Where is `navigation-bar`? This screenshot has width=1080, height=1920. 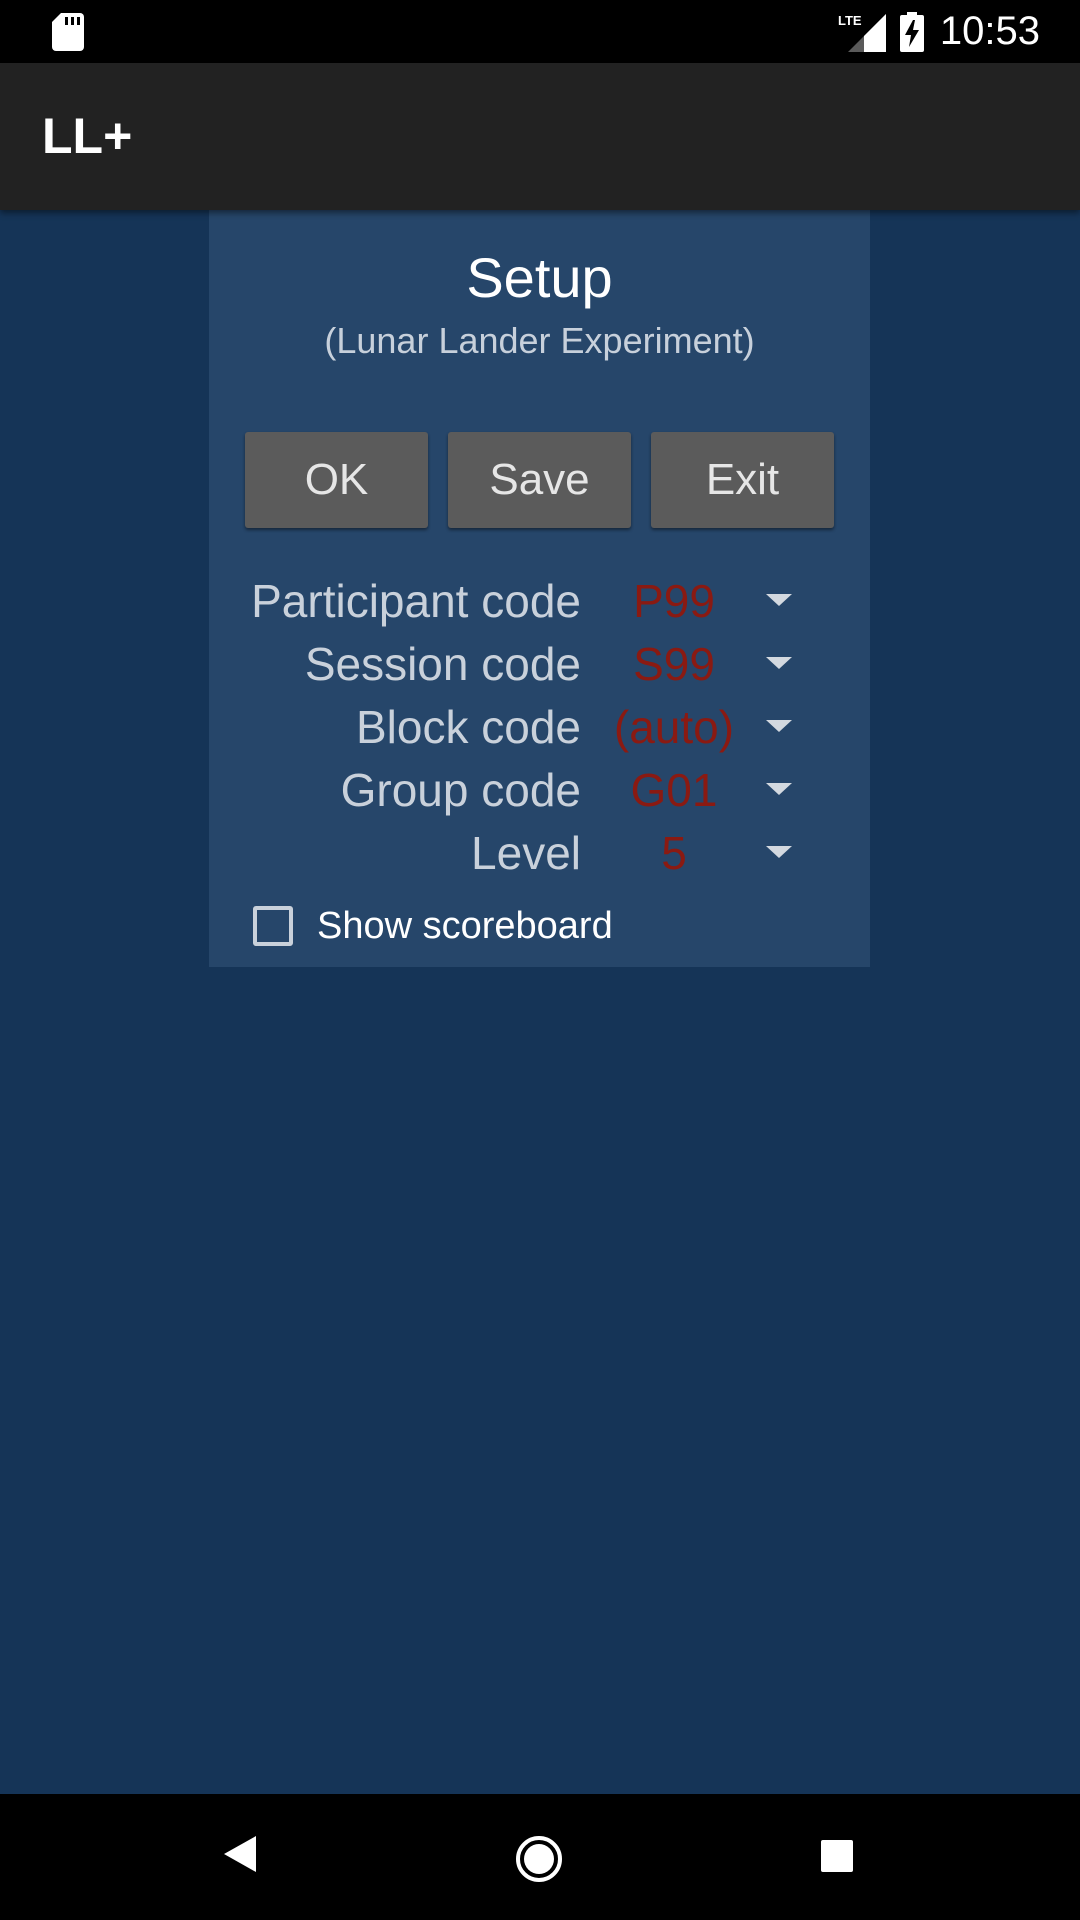
navigation-bar is located at coordinates (540, 1857).